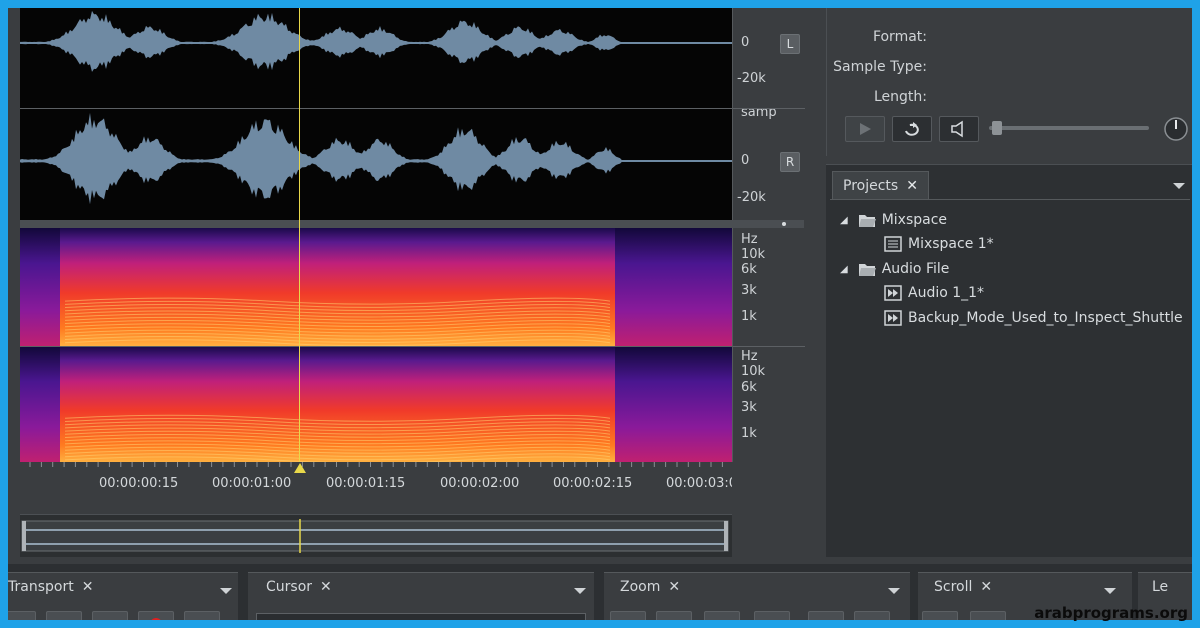 The width and height of the screenshot is (1200, 628). I want to click on hz-unit-bottom: Hz, so click(749, 356).